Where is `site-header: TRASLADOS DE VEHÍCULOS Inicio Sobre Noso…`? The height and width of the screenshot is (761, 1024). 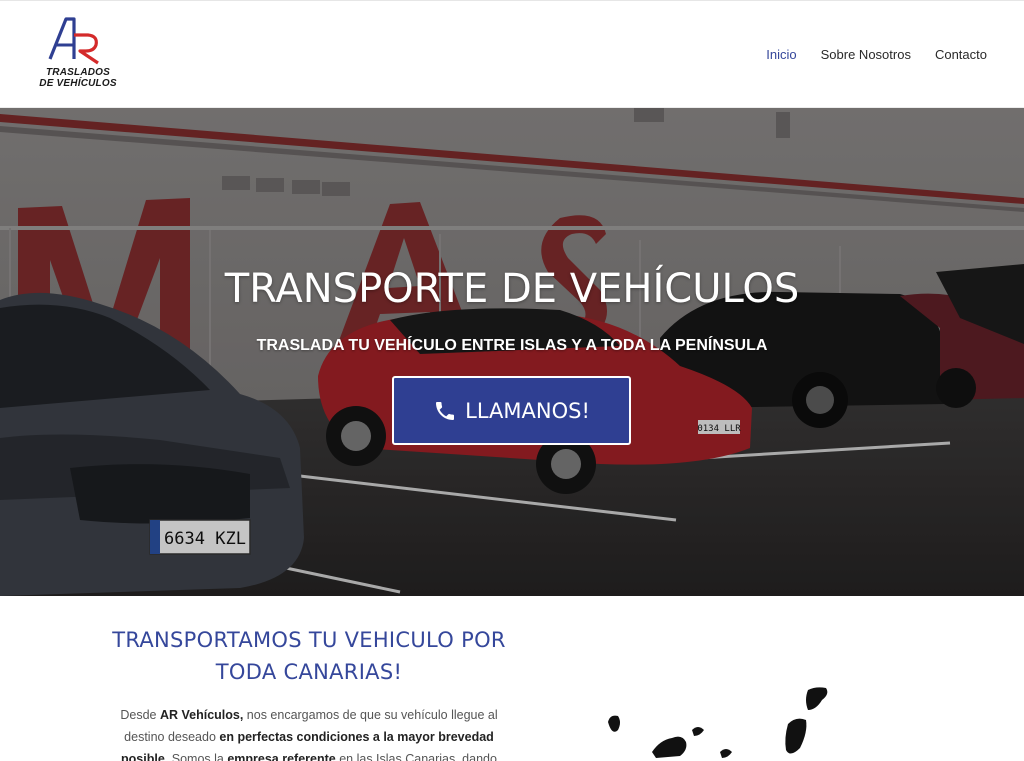 site-header: TRASLADOS DE VEHÍCULOS Inicio Sobre Noso… is located at coordinates (512, 54).